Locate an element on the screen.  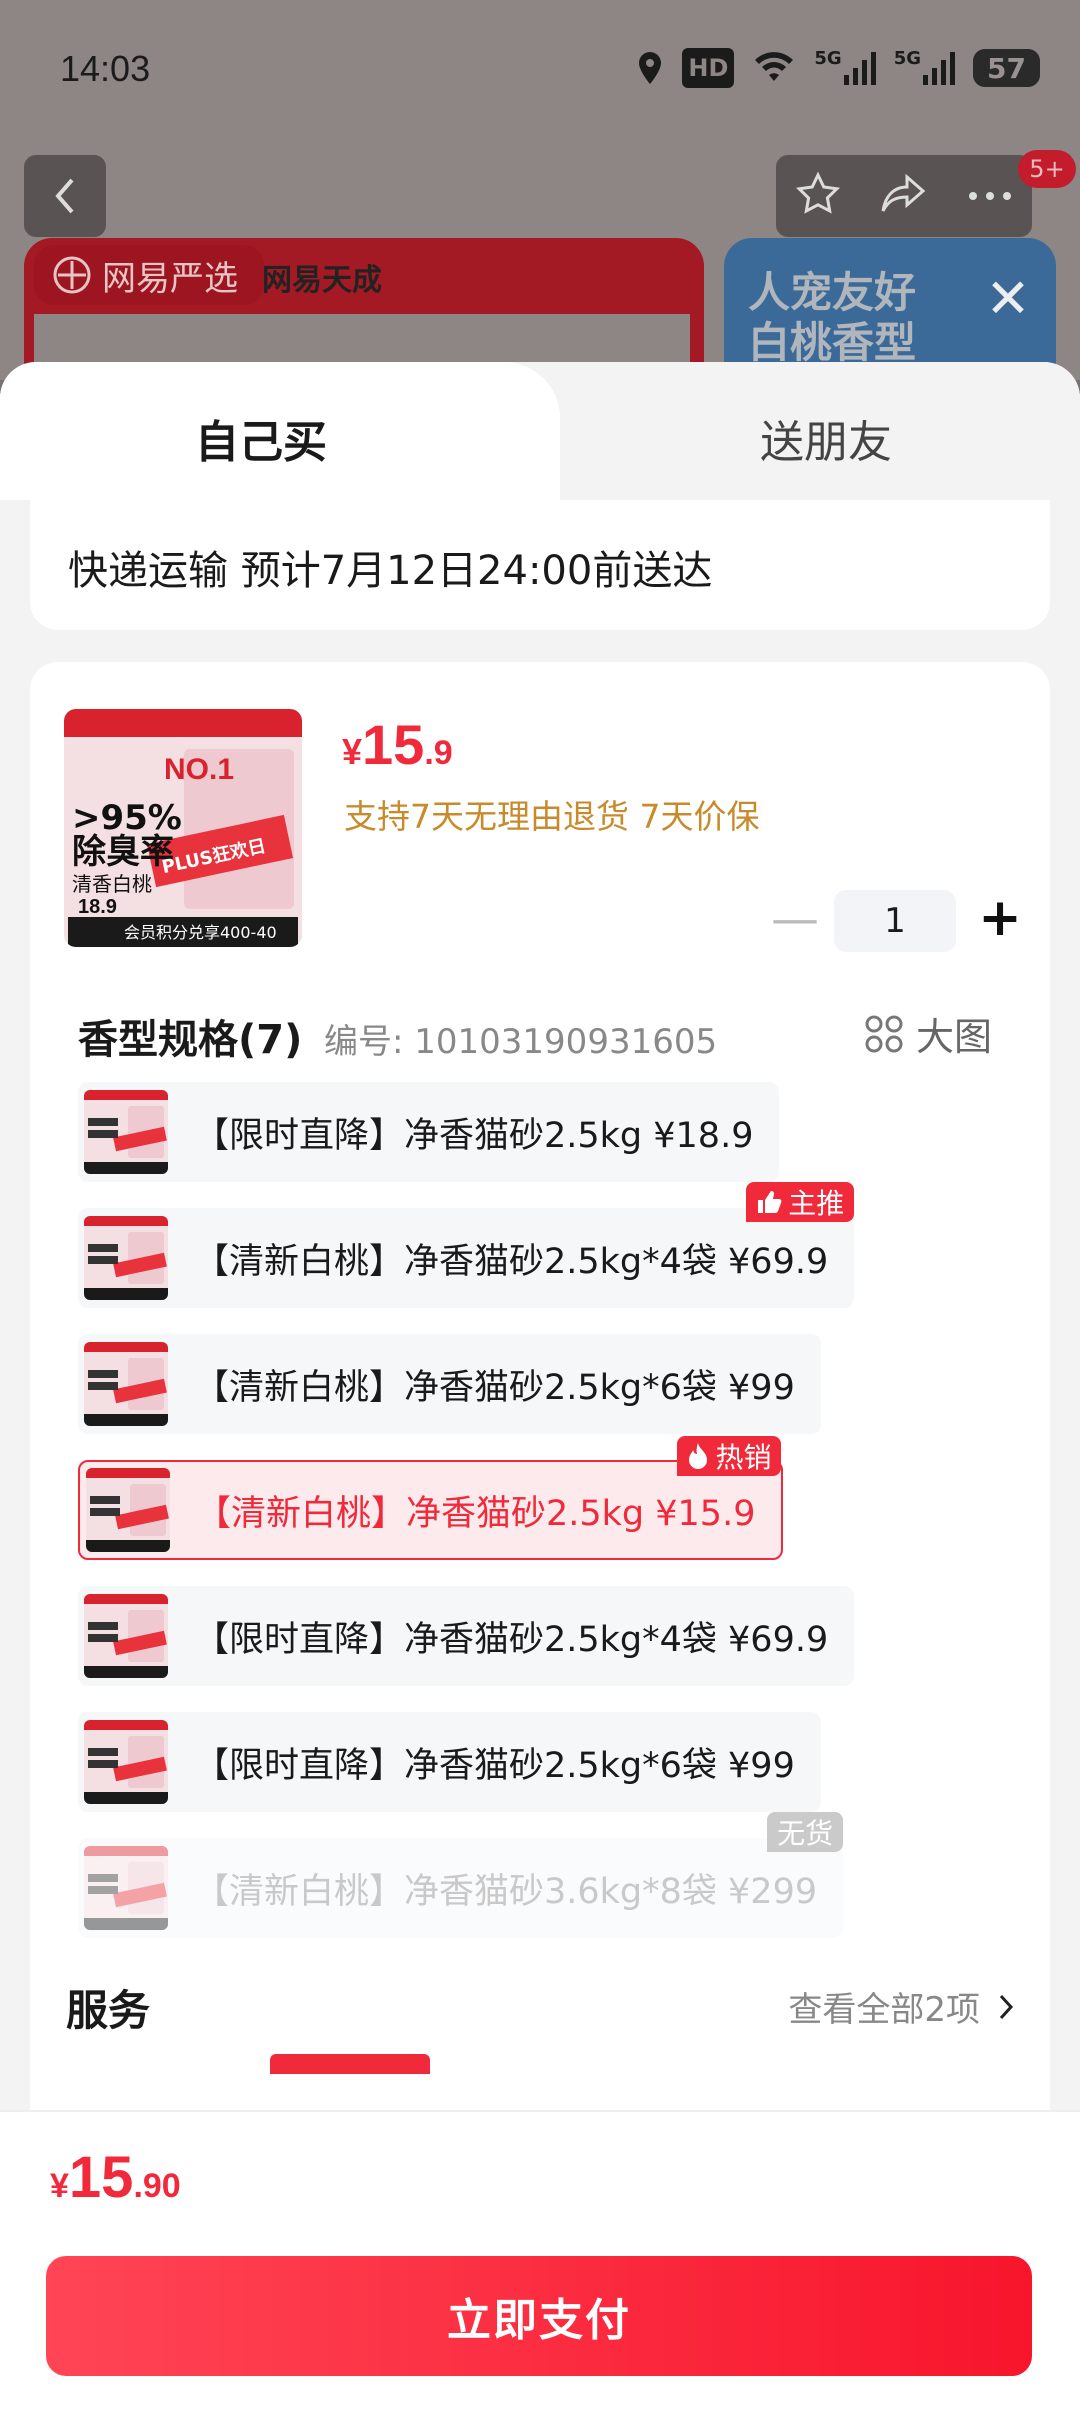
return-promise: 支持7天无理由退货 7天价保 is located at coordinates (552, 816).